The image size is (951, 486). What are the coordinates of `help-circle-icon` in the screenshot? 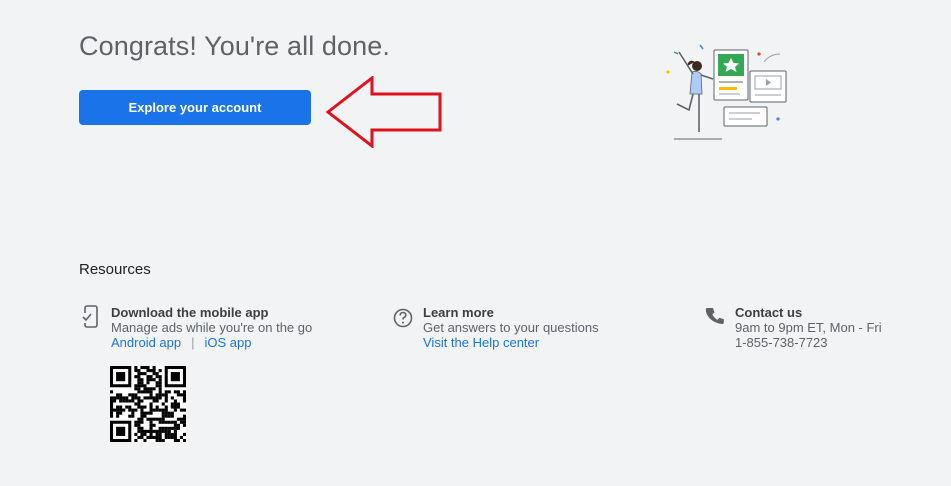 It's located at (403, 318).